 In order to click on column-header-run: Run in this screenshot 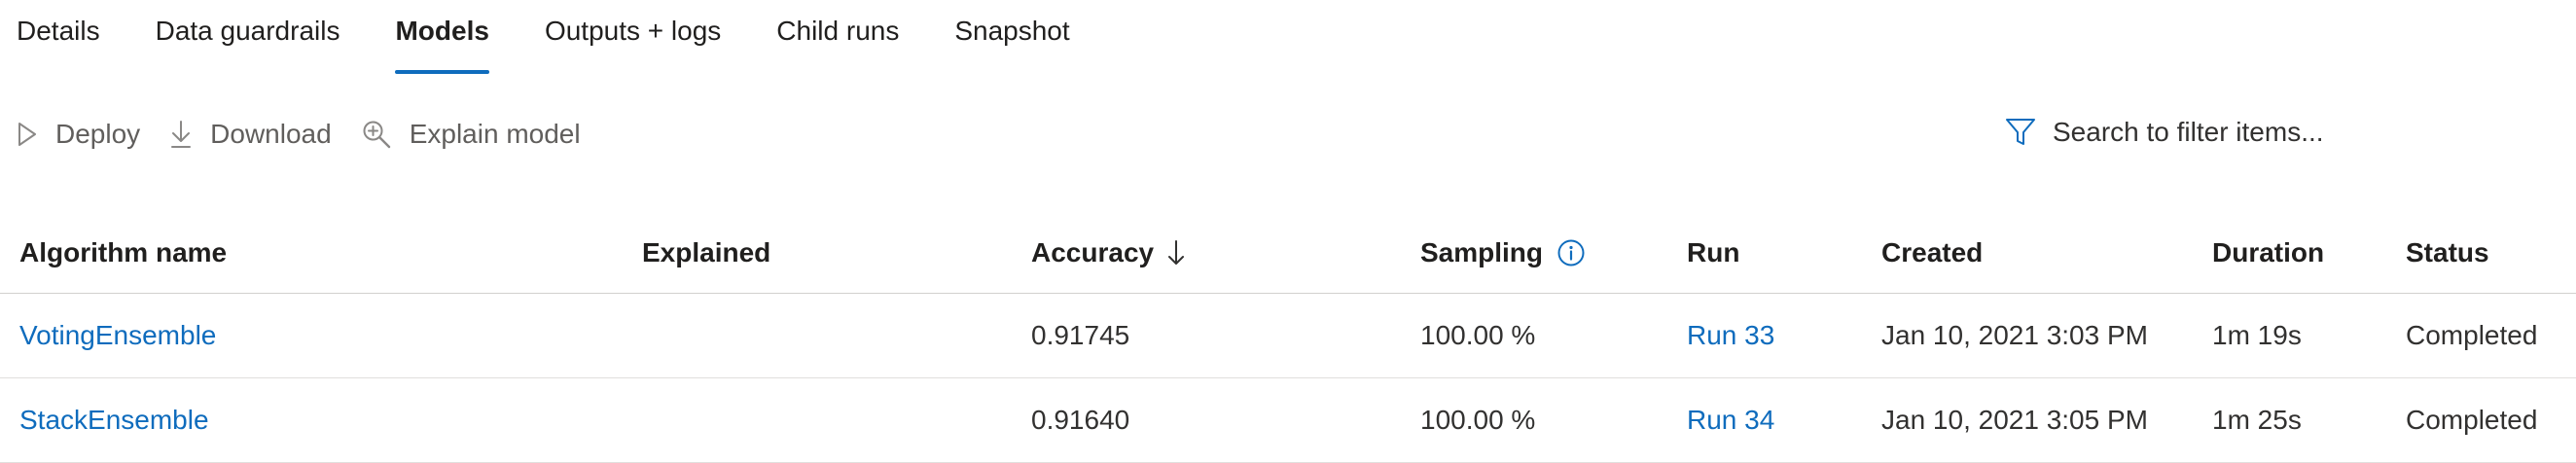, I will do `click(1713, 253)`.